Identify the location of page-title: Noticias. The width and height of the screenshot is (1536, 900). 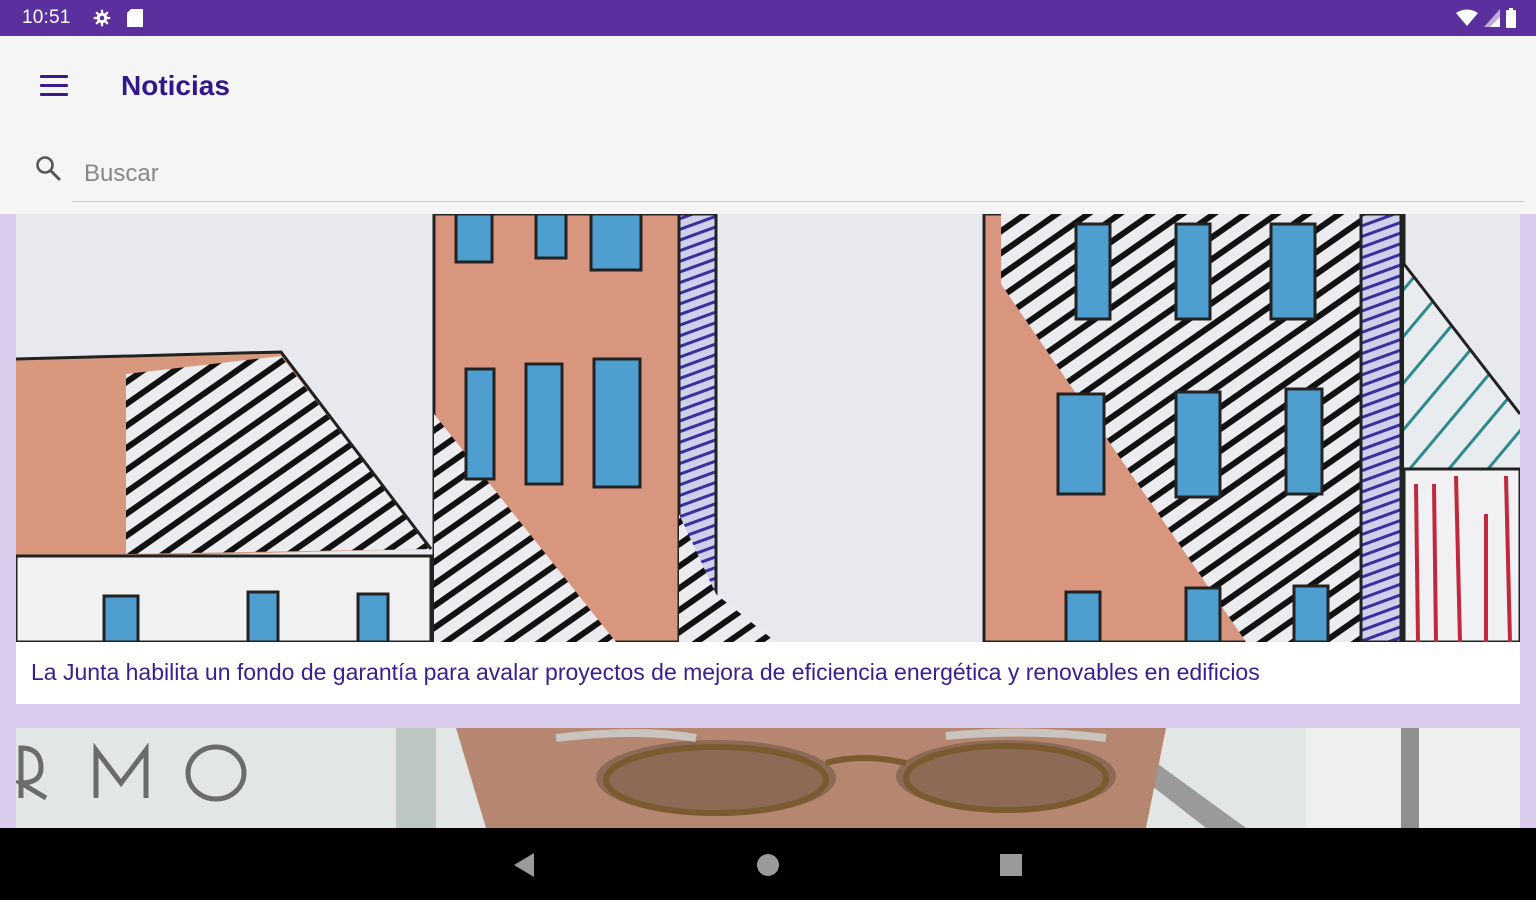
(175, 85).